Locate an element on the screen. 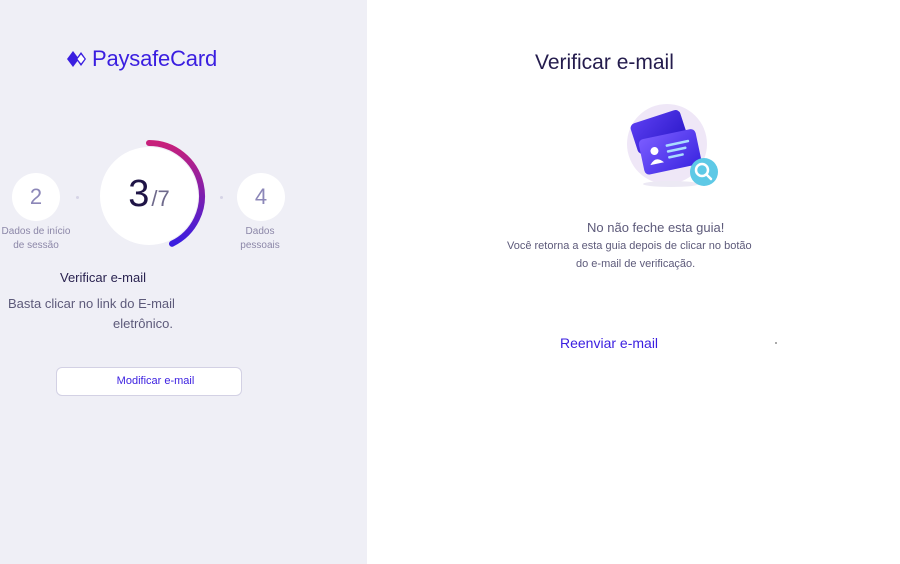 The height and width of the screenshot is (564, 900). step-previous: 2 is located at coordinates (36, 197).